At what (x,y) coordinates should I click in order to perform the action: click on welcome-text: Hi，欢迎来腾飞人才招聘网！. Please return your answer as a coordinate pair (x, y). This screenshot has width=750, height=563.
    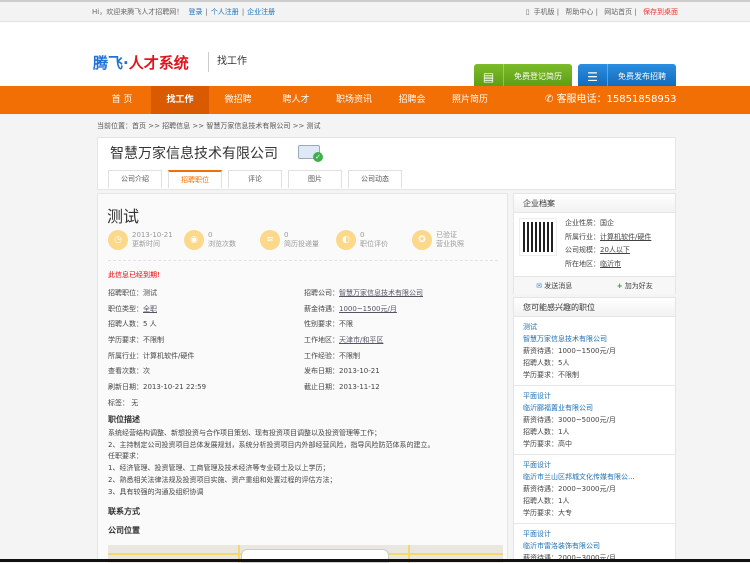
    Looking at the image, I should click on (138, 12).